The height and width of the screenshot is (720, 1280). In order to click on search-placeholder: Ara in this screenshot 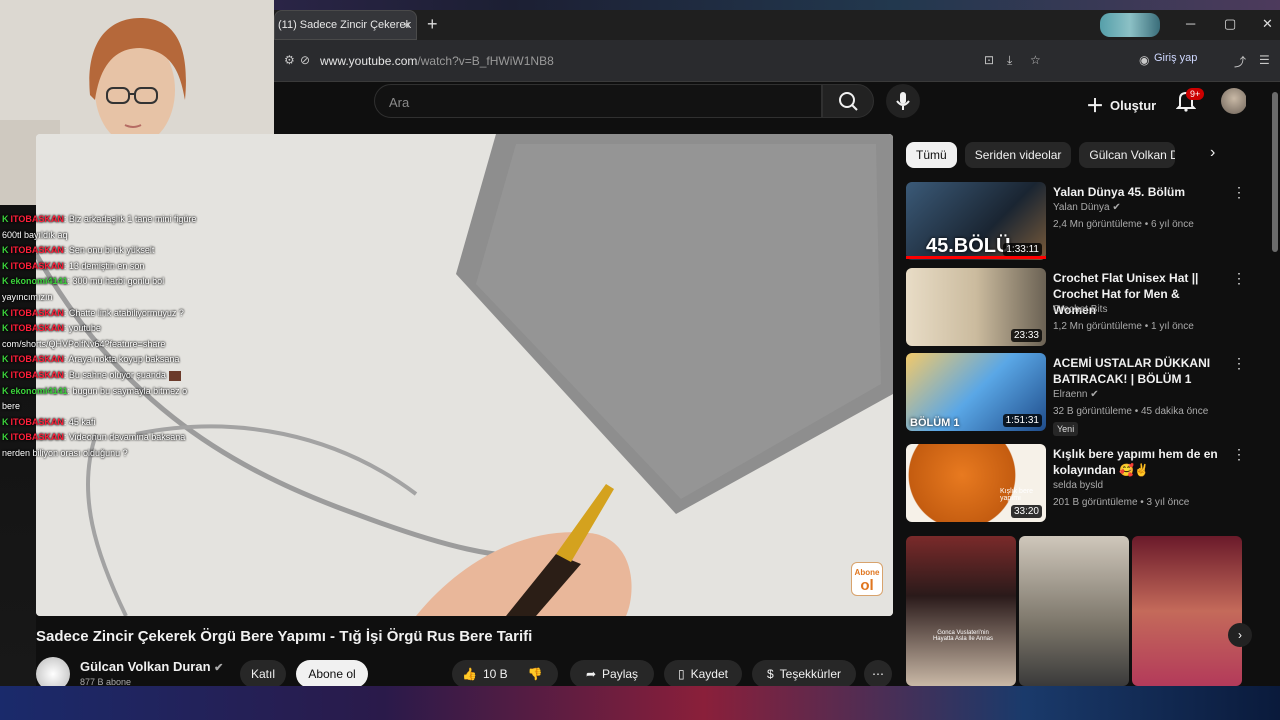, I will do `click(399, 102)`.